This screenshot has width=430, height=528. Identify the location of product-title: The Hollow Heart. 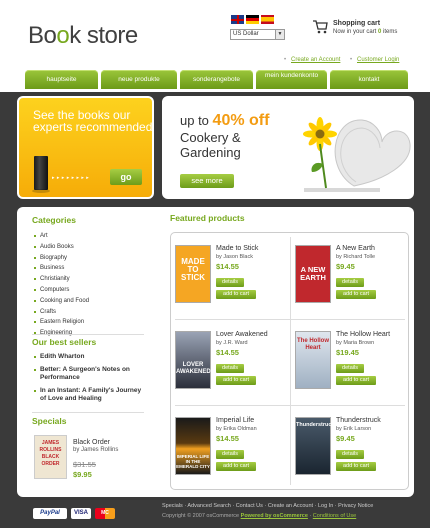
(363, 334).